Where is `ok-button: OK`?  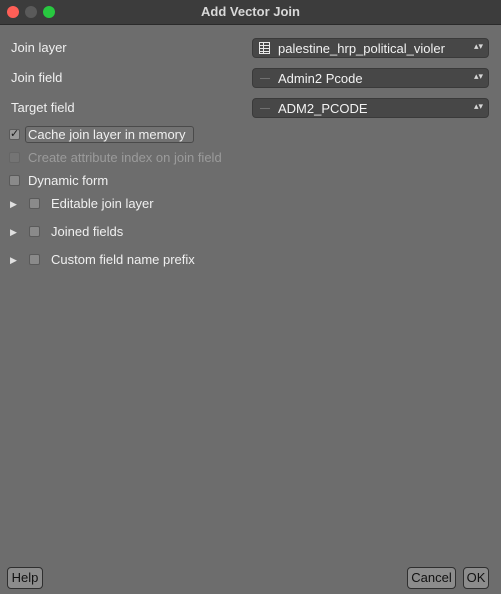
ok-button: OK is located at coordinates (476, 578).